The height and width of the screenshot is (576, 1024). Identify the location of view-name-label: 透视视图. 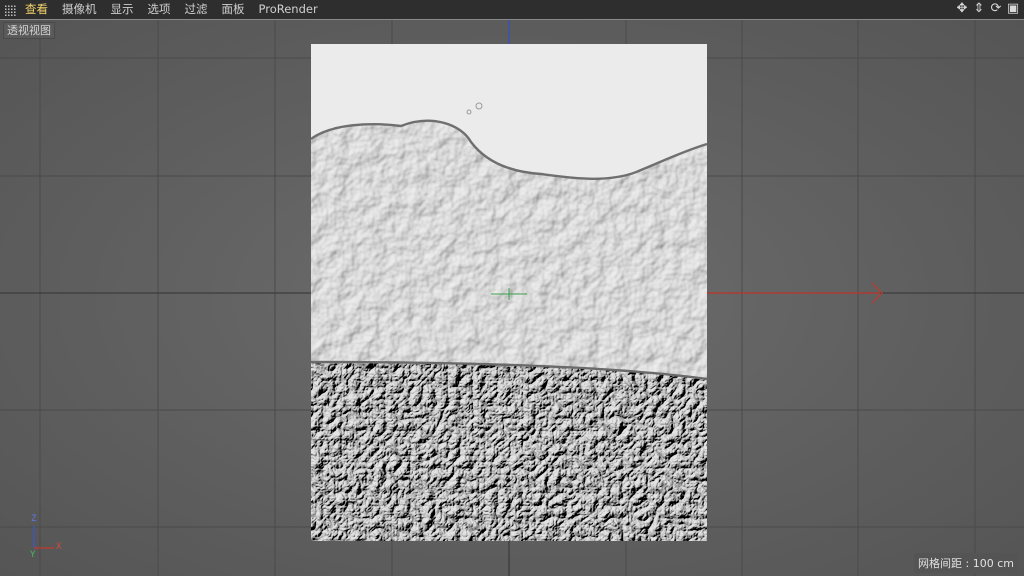
(29, 30).